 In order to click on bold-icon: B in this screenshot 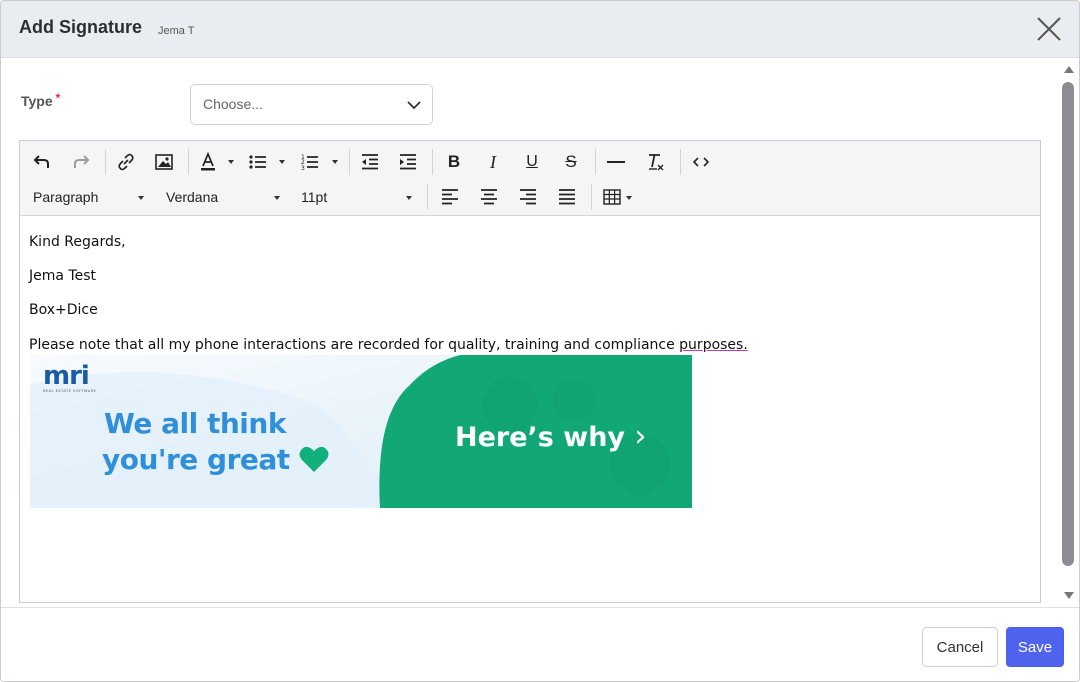, I will do `click(454, 161)`.